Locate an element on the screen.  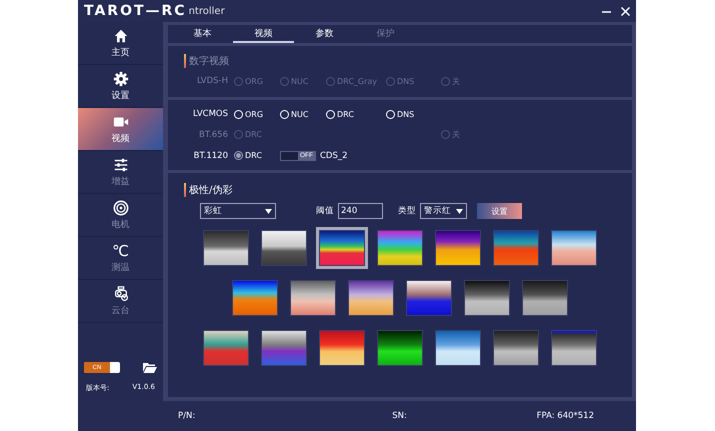
switch-label: CDS_2 is located at coordinates (334, 155).